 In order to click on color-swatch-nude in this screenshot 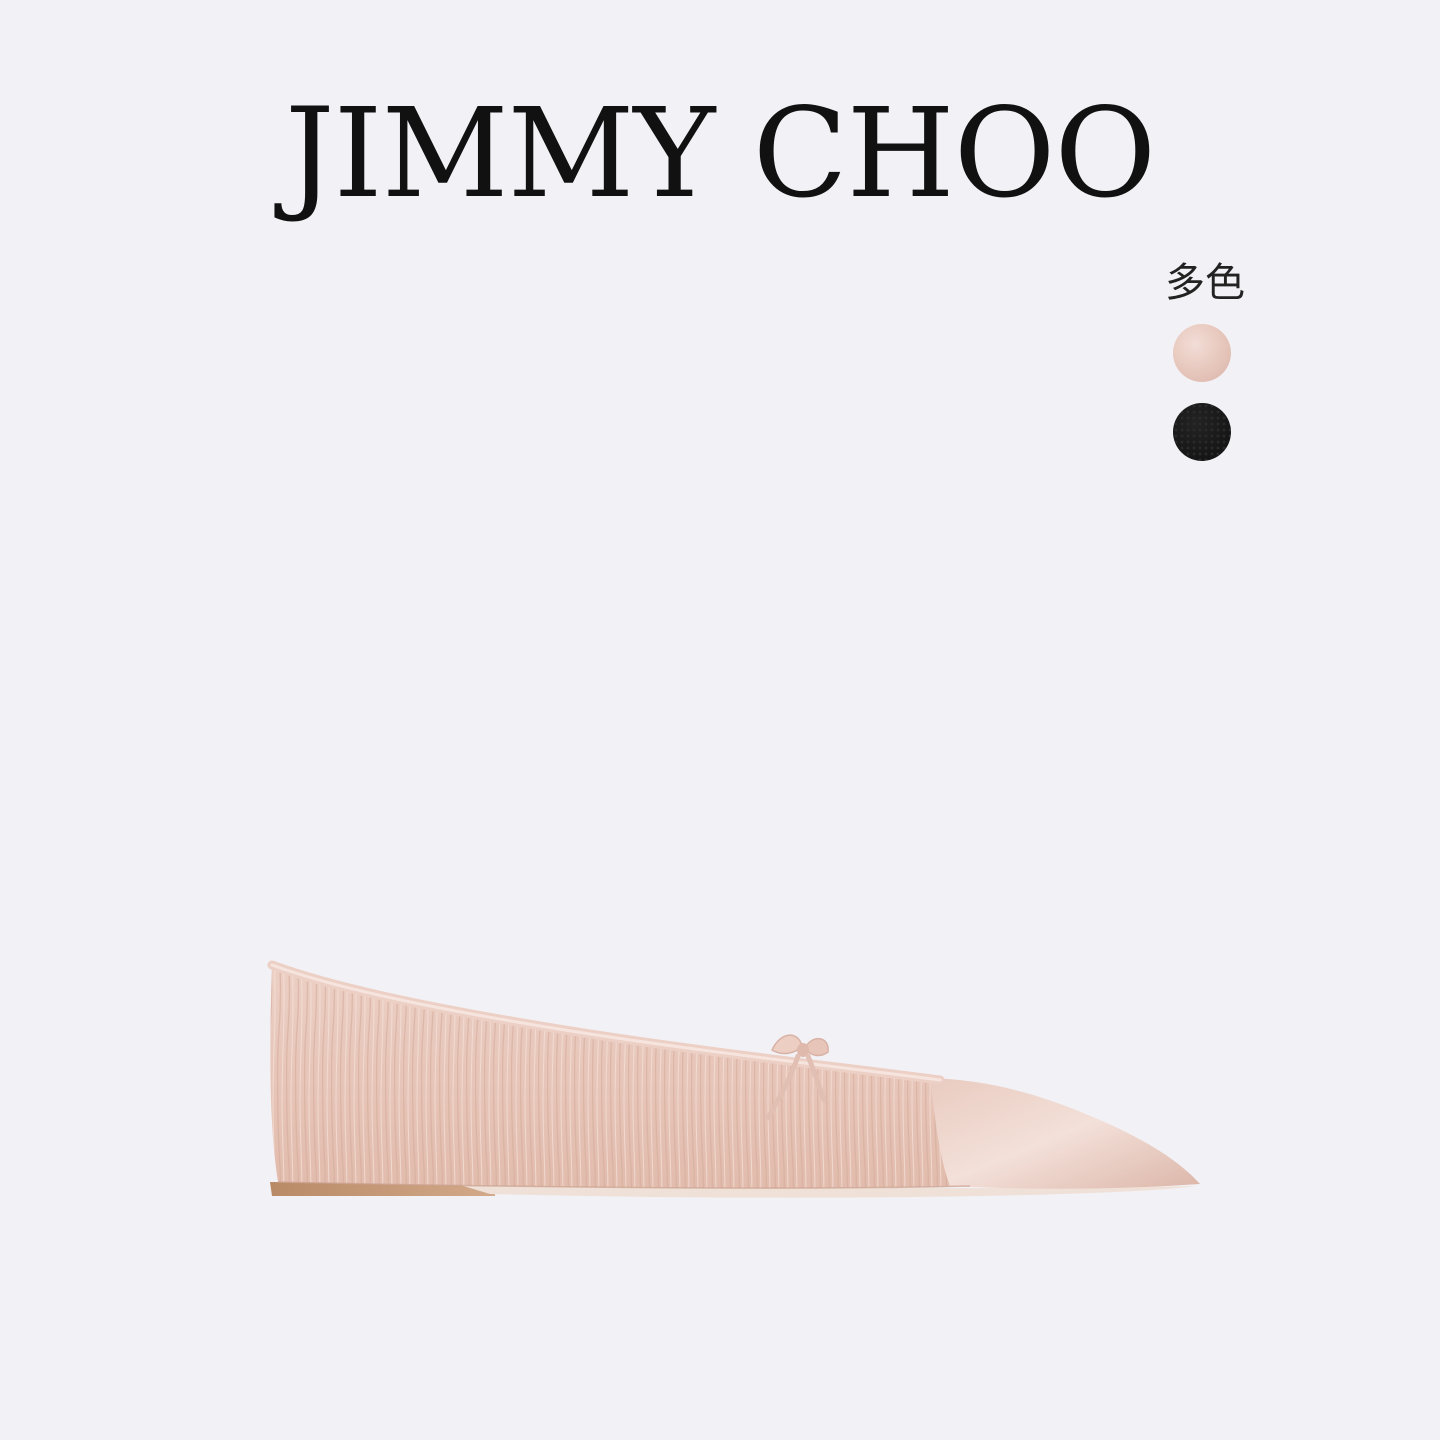, I will do `click(1202, 353)`.